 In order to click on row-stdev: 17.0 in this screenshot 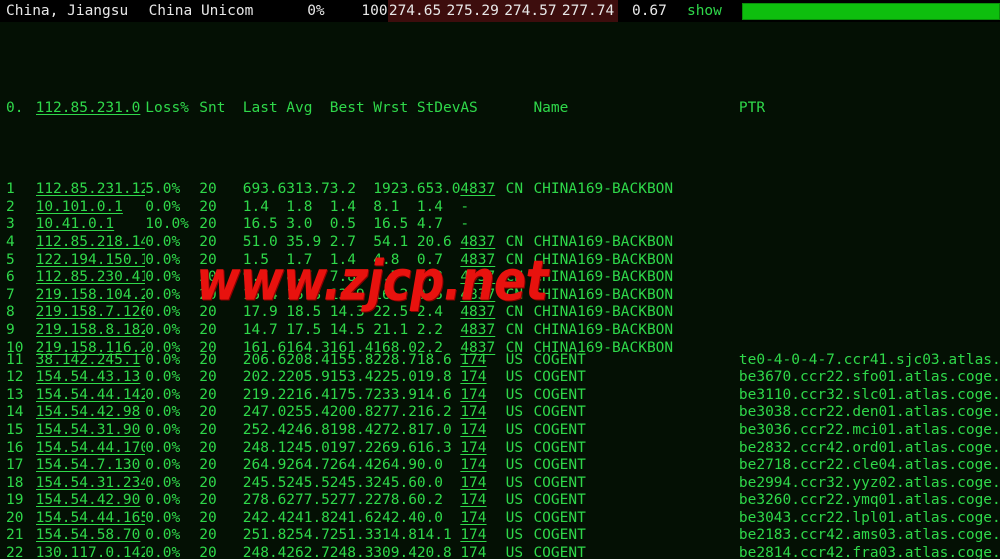, I will do `click(434, 429)`.